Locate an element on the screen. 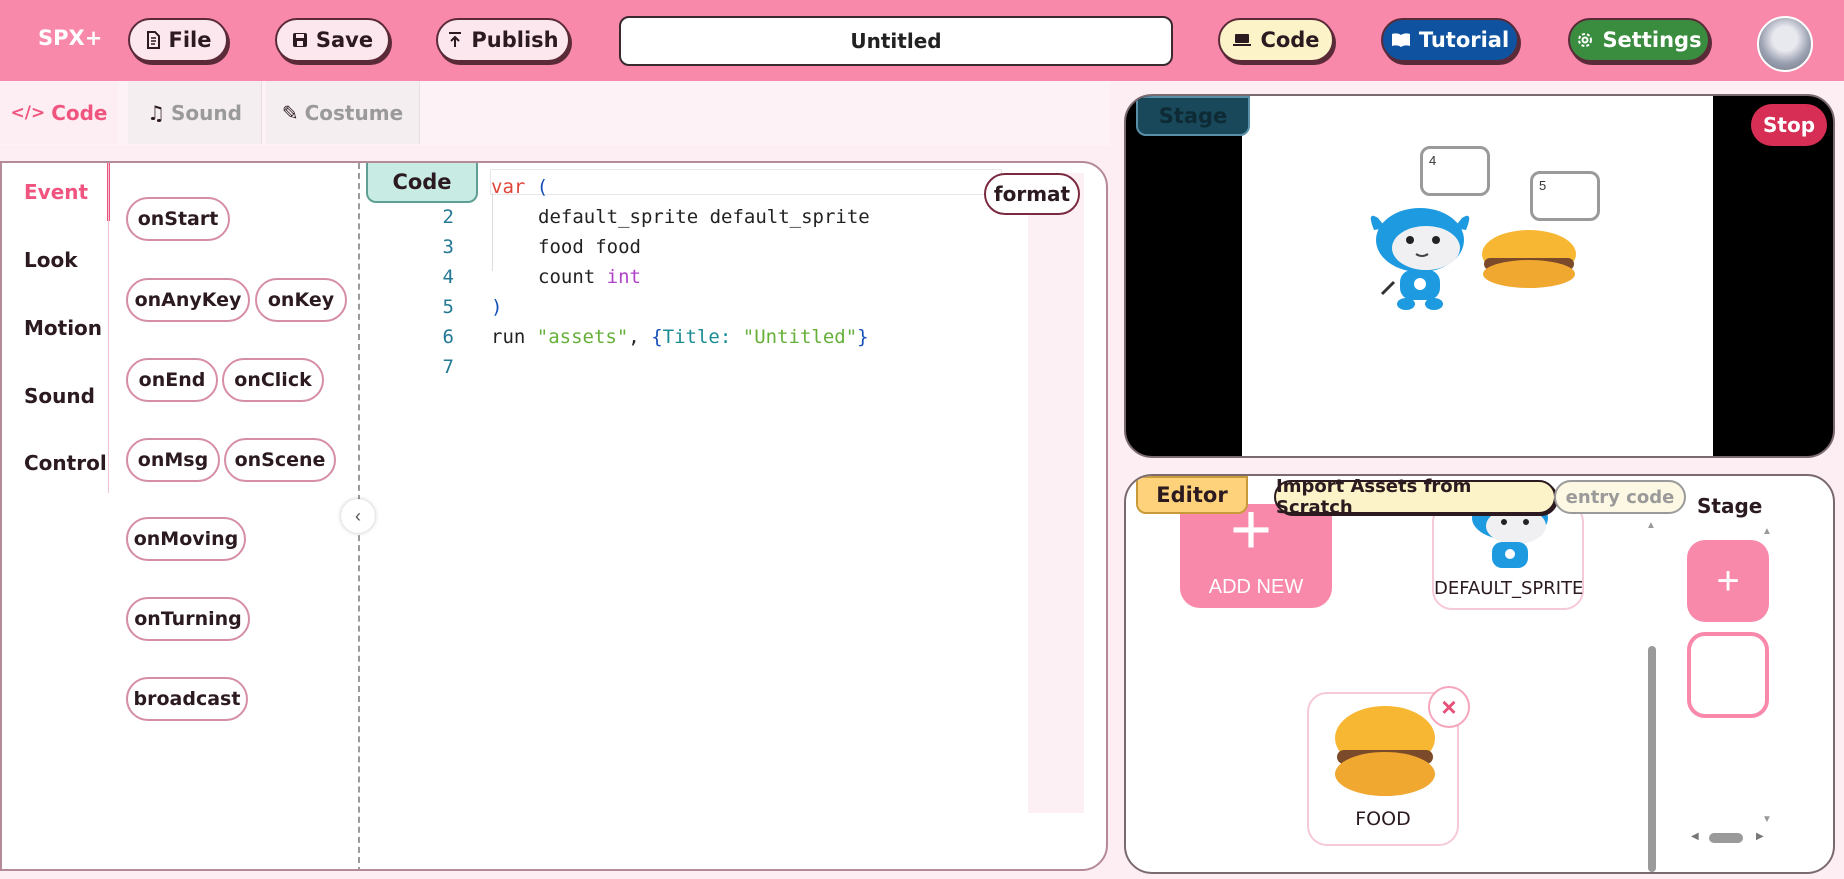 Image resolution: width=1844 pixels, height=879 pixels. save-icon is located at coordinates (299, 40).